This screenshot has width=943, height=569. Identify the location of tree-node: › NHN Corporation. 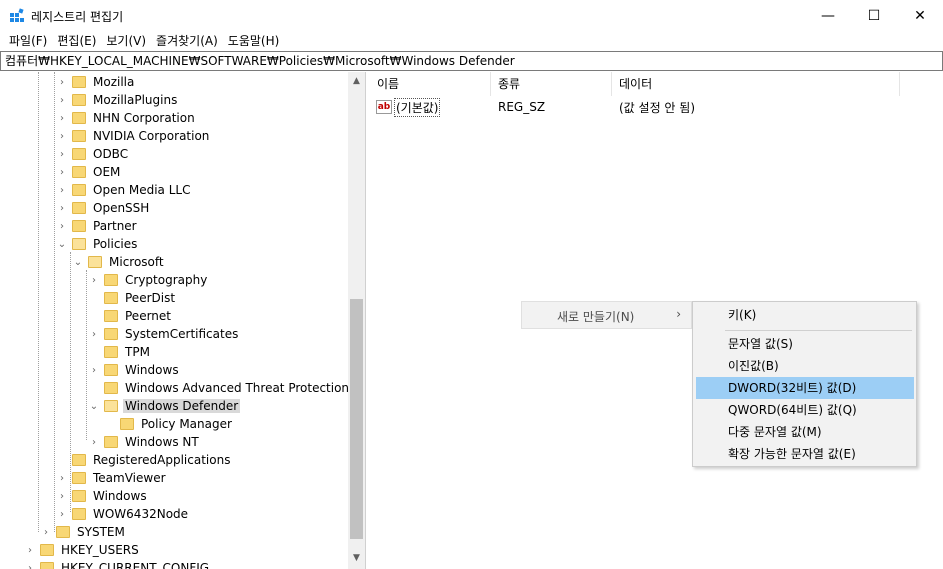
(126, 118).